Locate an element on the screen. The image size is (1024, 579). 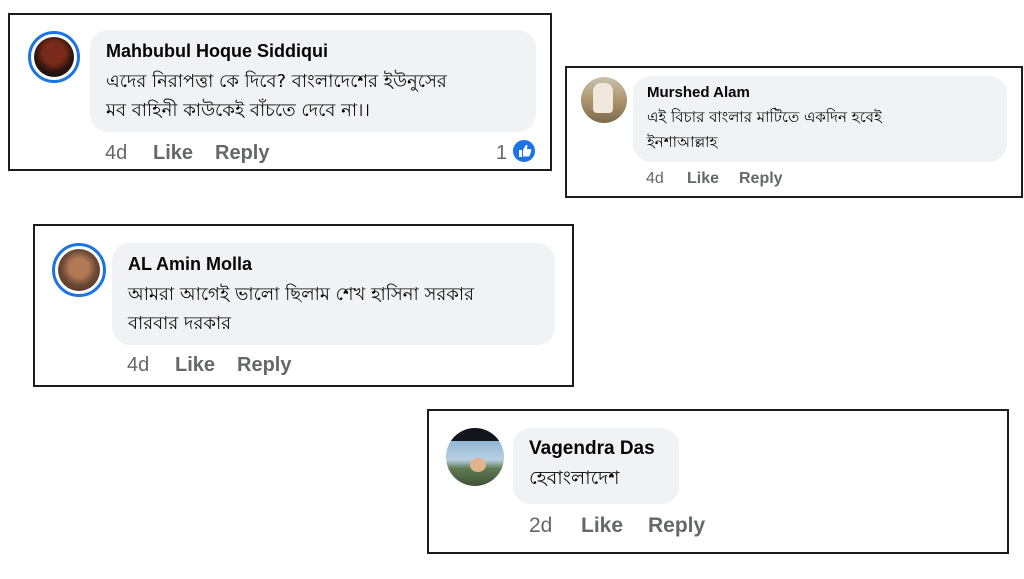
comment-author: Vagendra Das is located at coordinates (592, 449).